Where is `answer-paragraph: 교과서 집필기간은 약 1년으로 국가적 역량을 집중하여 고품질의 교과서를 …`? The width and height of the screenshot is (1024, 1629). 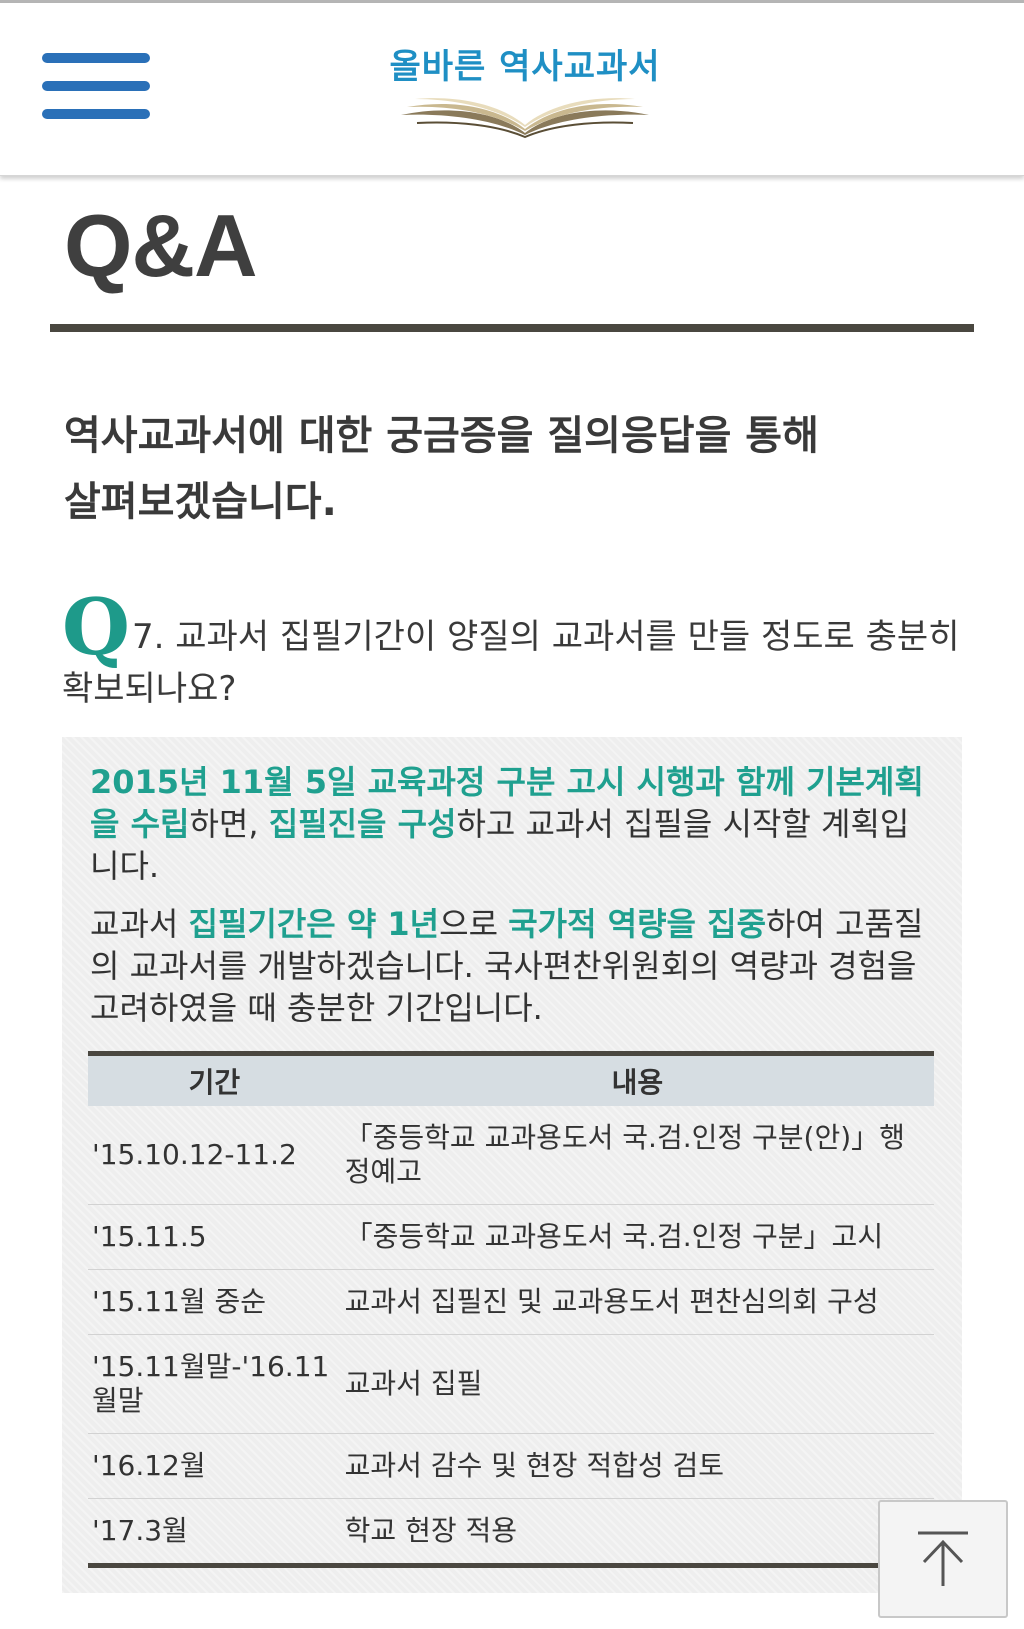 answer-paragraph: 교과서 집필기간은 약 1년으로 국가적 역량을 집중하여 고품질의 교과서를 … is located at coordinates (514, 966).